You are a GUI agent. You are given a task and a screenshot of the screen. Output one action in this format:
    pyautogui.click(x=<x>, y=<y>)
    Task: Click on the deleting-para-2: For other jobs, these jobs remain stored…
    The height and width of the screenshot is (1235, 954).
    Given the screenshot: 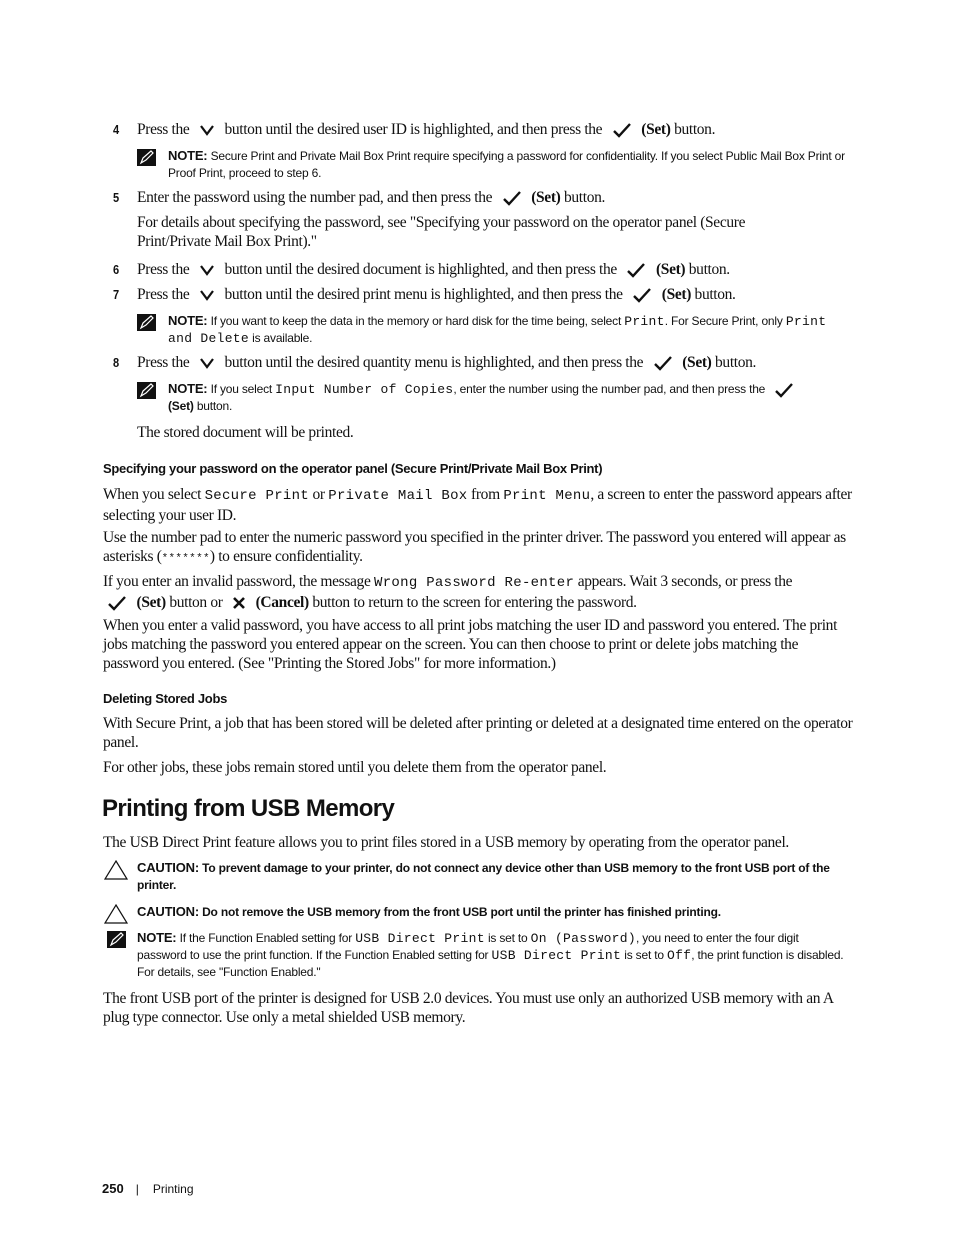 What is the action you would take?
    pyautogui.click(x=355, y=767)
    